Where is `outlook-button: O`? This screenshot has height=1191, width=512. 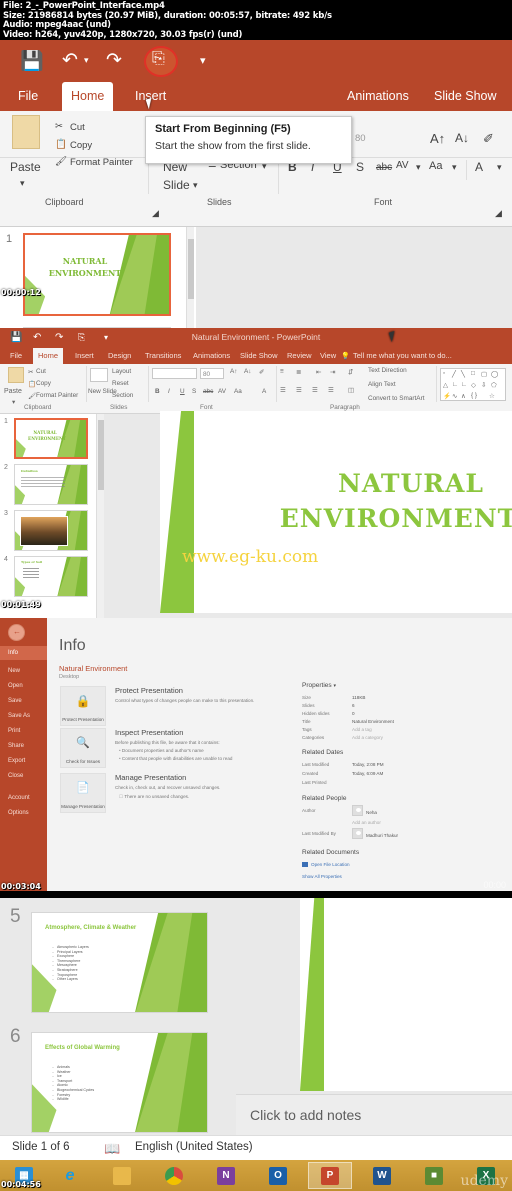 outlook-button: O is located at coordinates (278, 1175).